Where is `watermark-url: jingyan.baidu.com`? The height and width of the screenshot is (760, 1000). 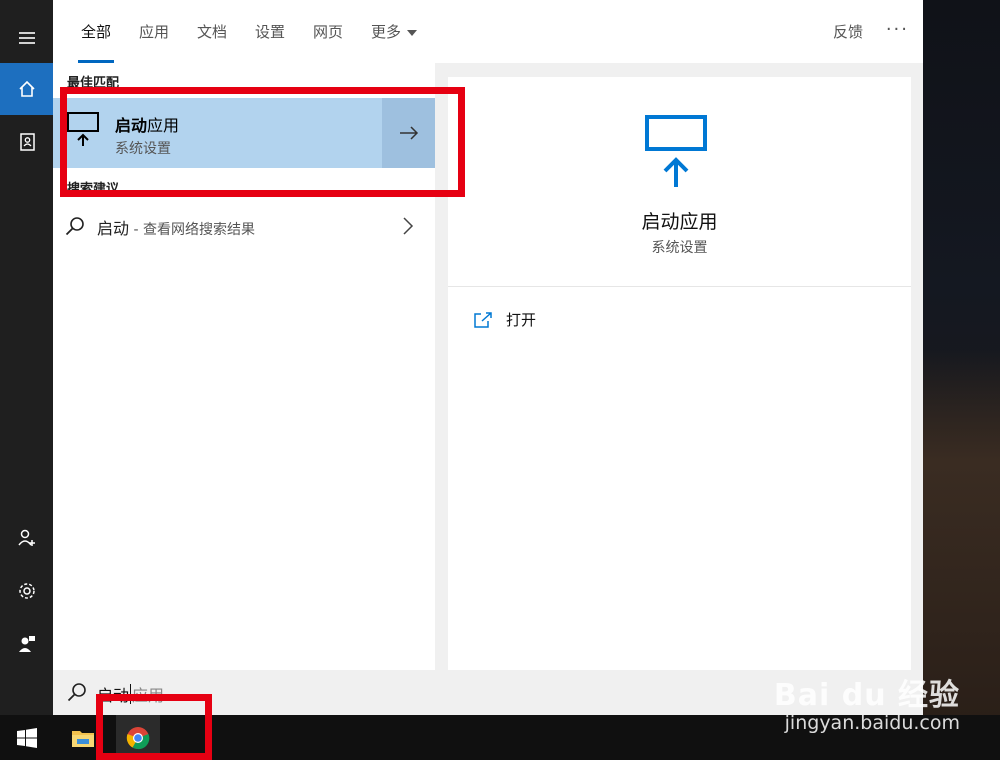
watermark-url: jingyan.baidu.com is located at coordinates (872, 723).